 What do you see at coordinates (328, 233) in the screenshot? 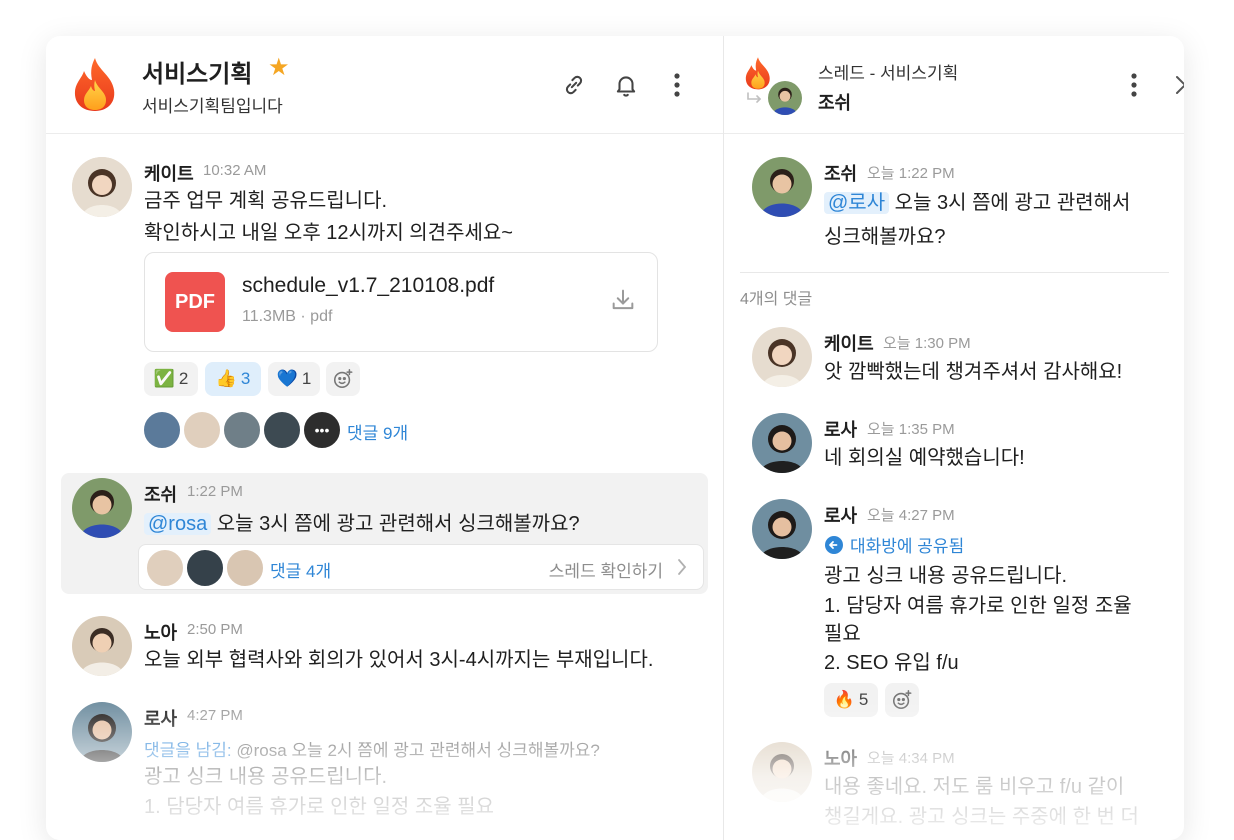
I see `message-text-line: 확인하시고 내일 오후 12시까지 의견주세요~` at bounding box center [328, 233].